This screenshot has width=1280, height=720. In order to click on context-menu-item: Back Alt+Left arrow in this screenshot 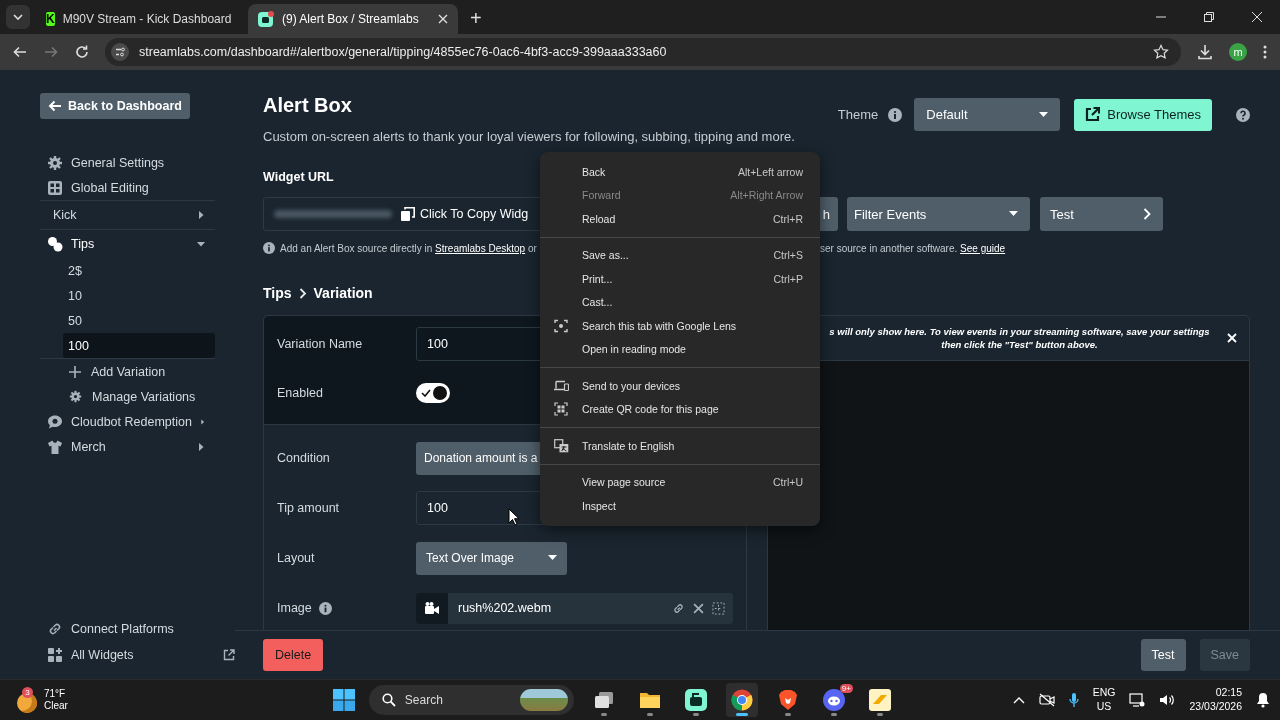, I will do `click(680, 172)`.